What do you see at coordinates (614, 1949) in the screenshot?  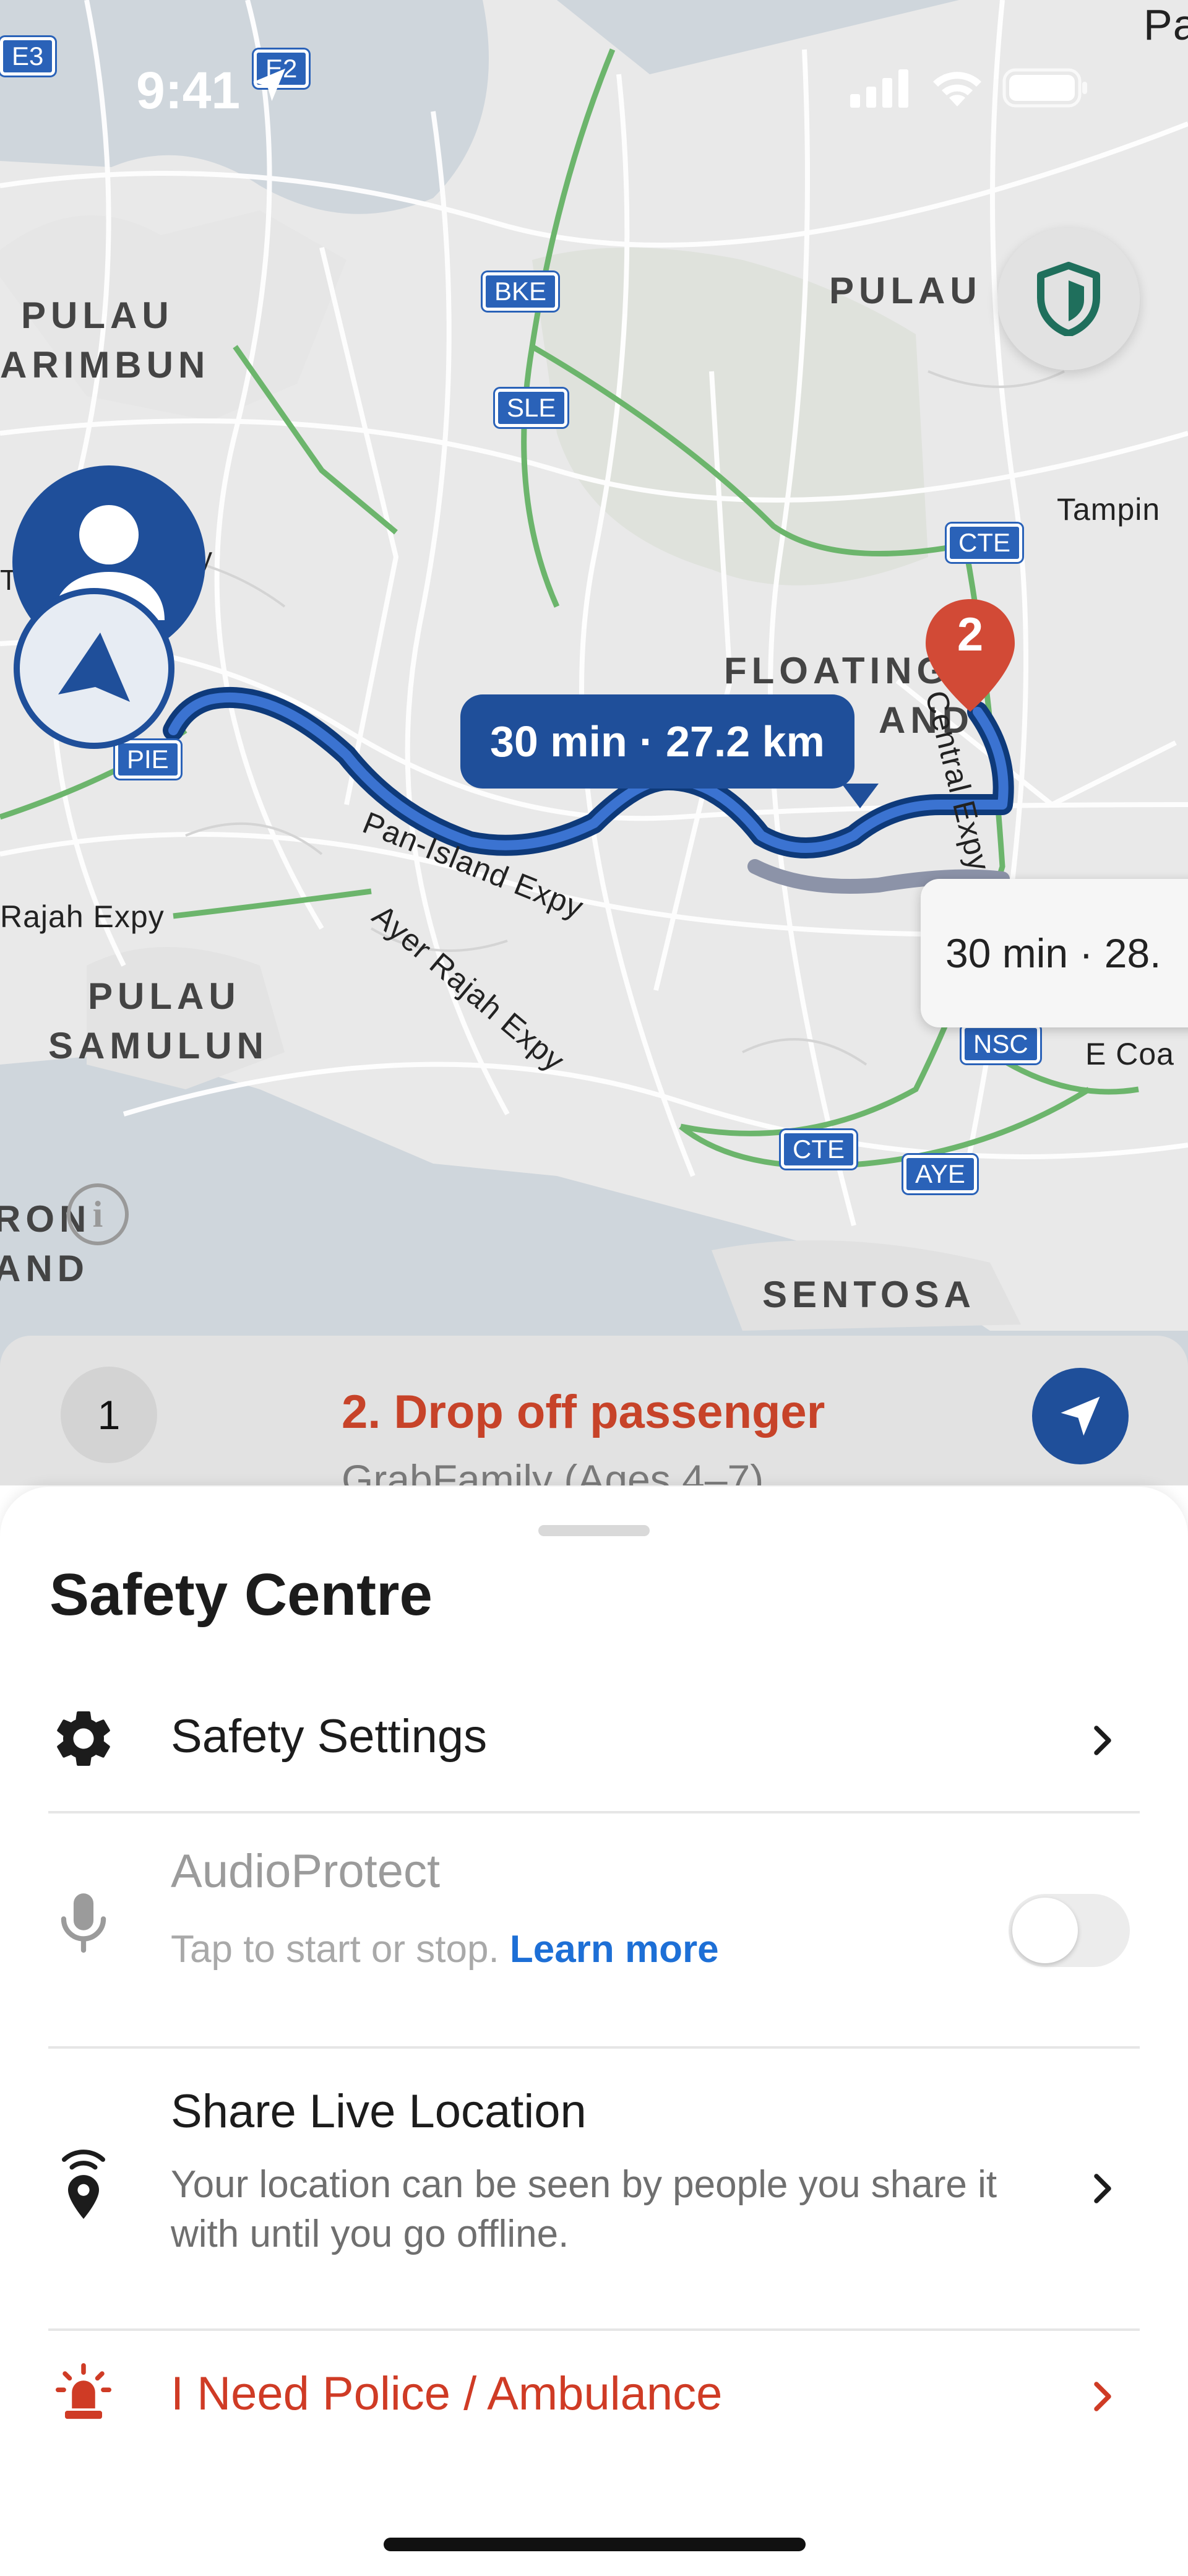 I see `learn-more-link: Learn more` at bounding box center [614, 1949].